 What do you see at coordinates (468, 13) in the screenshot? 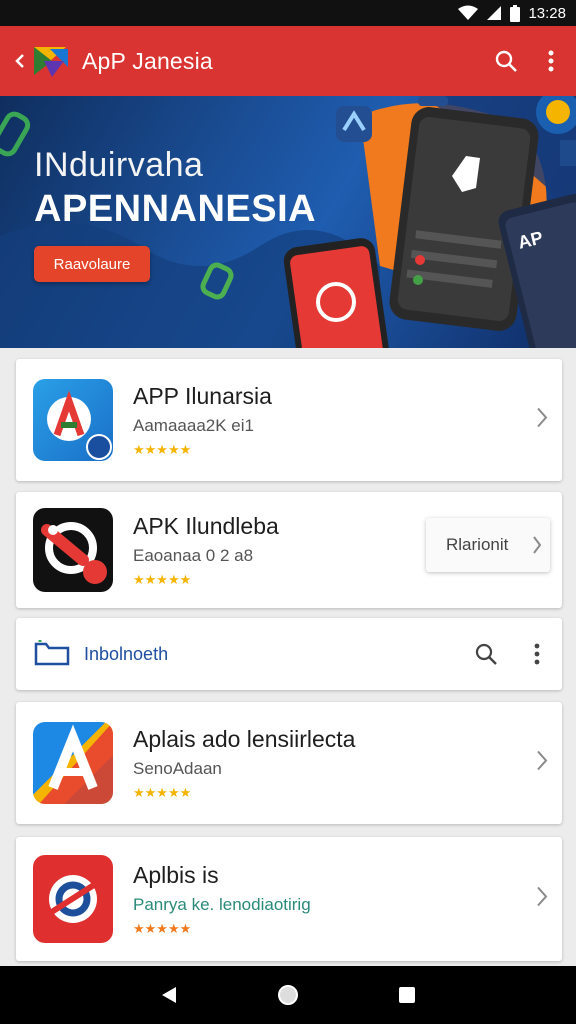
I see `wifi-icon` at bounding box center [468, 13].